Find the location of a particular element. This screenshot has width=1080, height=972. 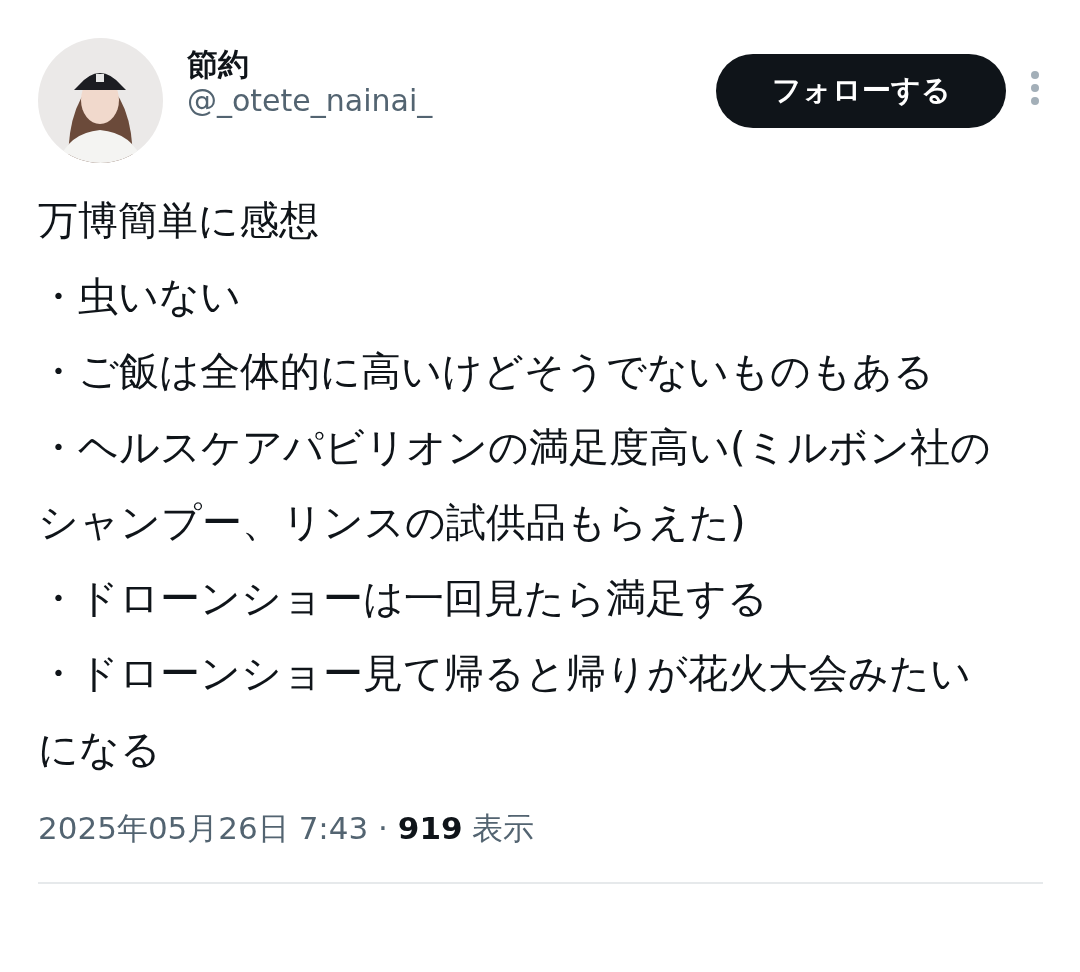

author-name: 節約 is located at coordinates (310, 65).